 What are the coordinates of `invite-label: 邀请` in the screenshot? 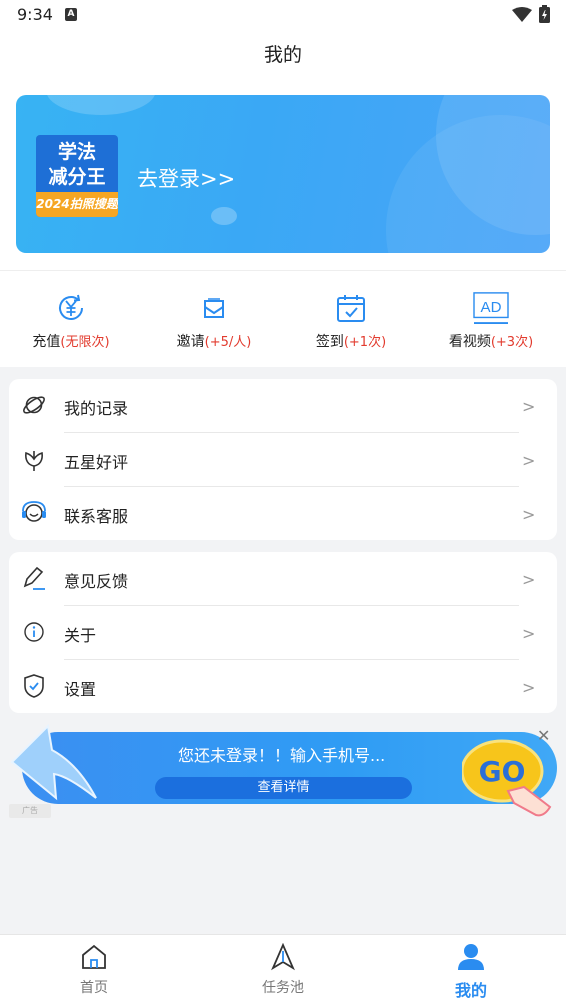 It's located at (190, 342).